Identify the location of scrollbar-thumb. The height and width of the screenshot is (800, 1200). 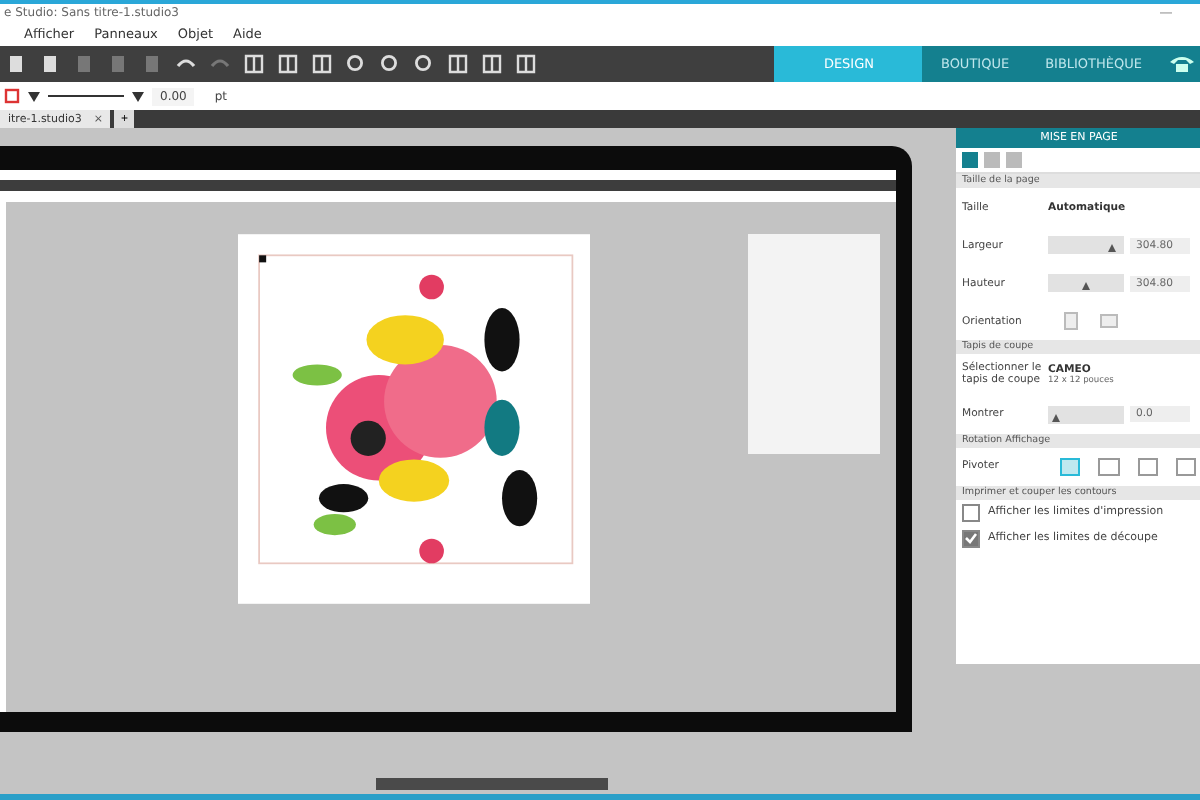
(492, 784).